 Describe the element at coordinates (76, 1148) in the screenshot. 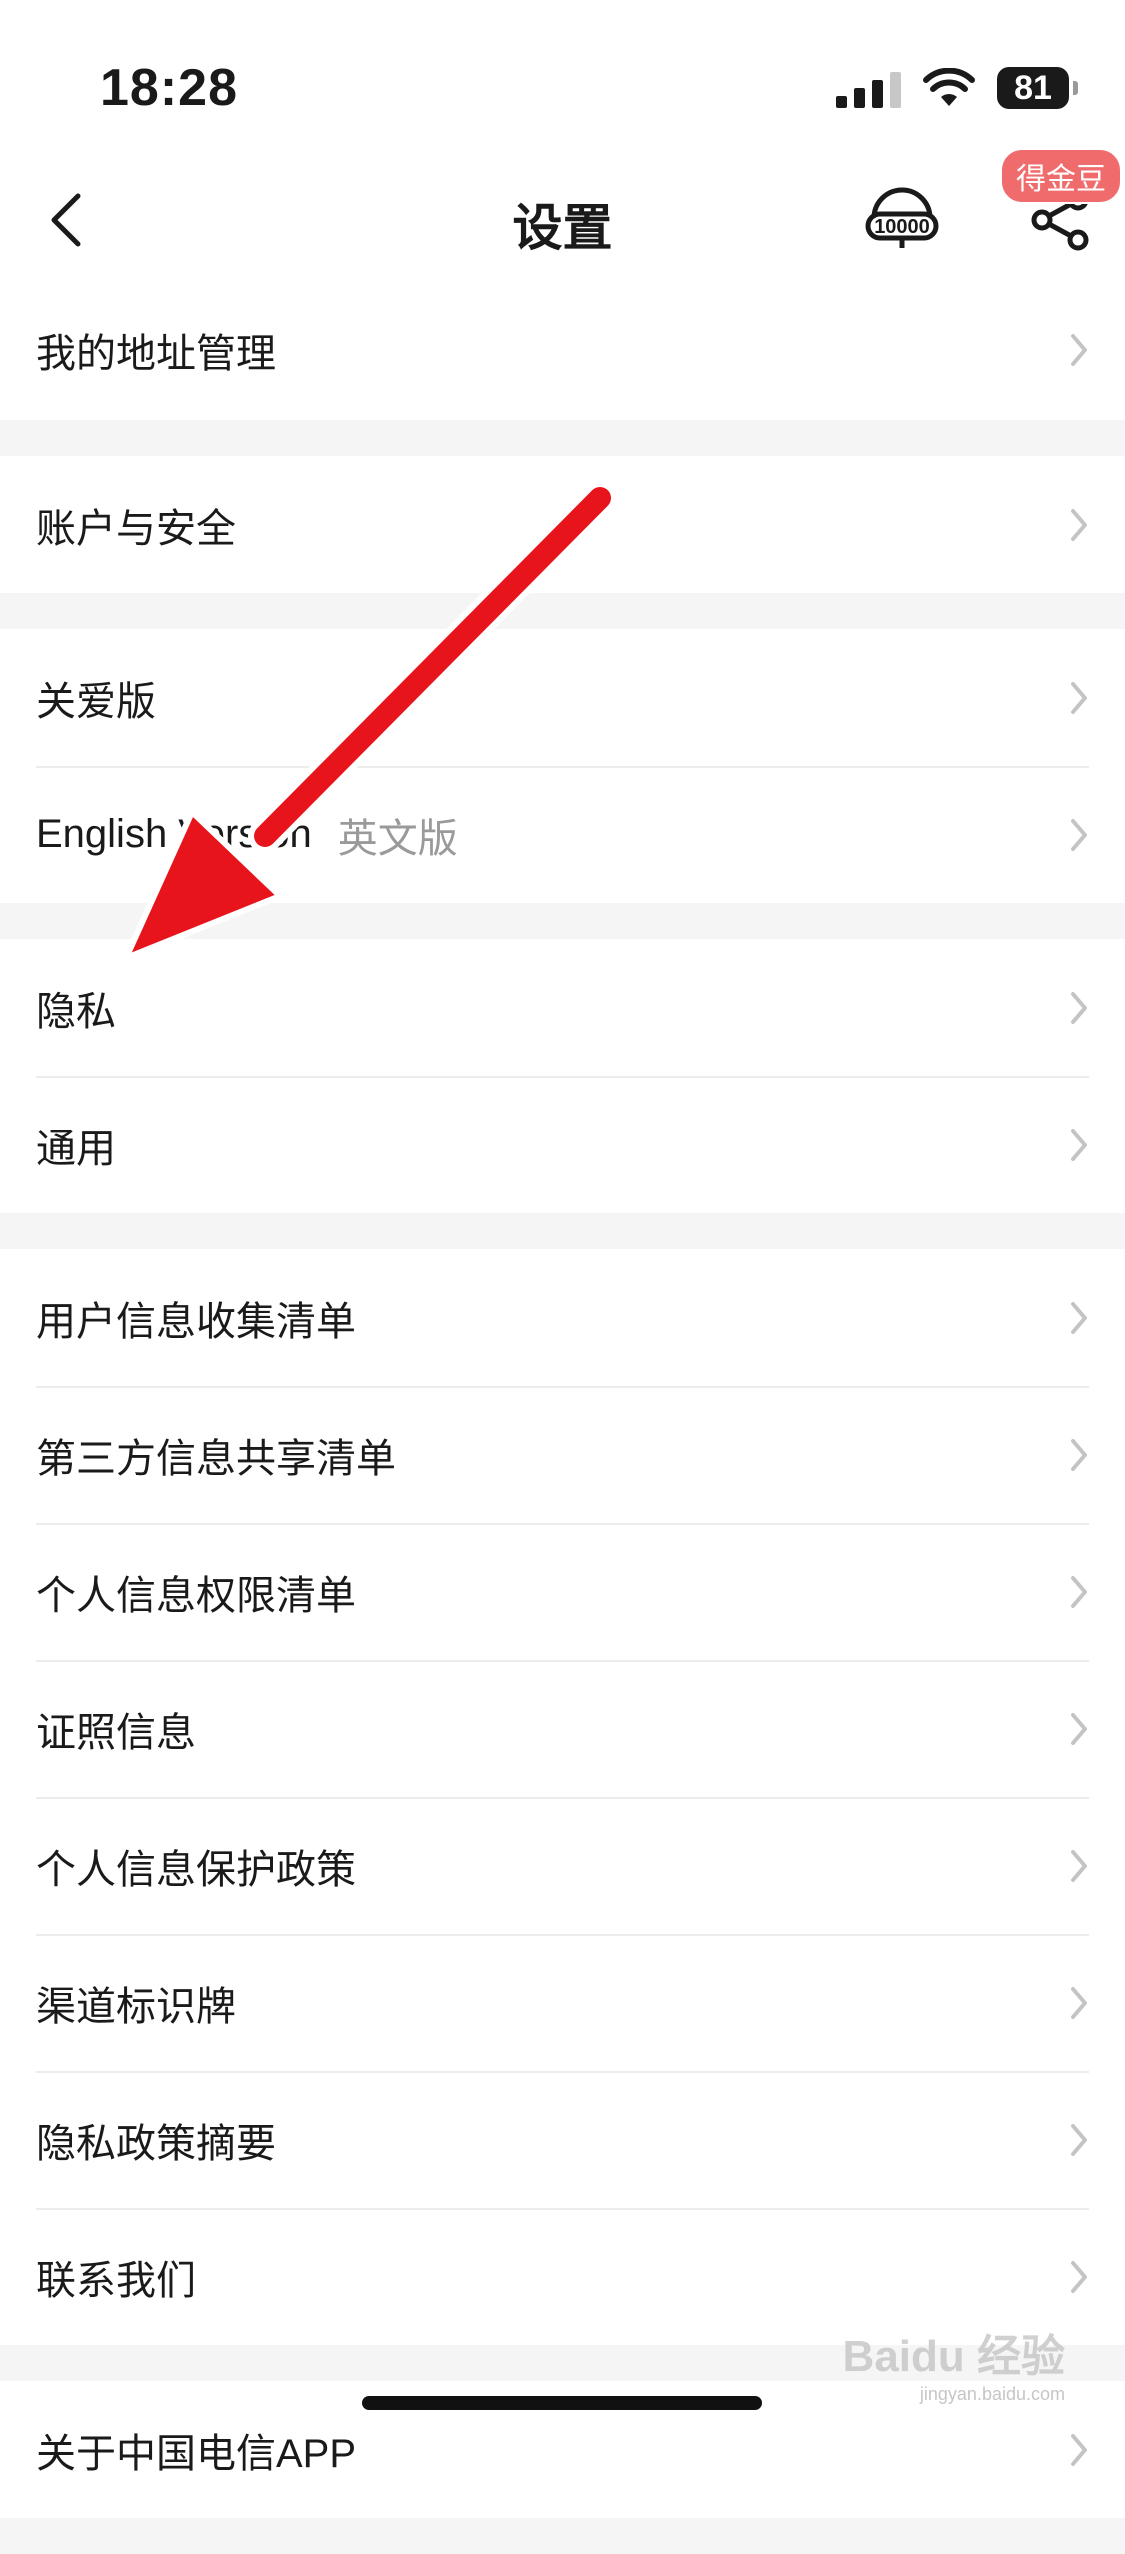

I see `settings-item-label: 通用` at that location.